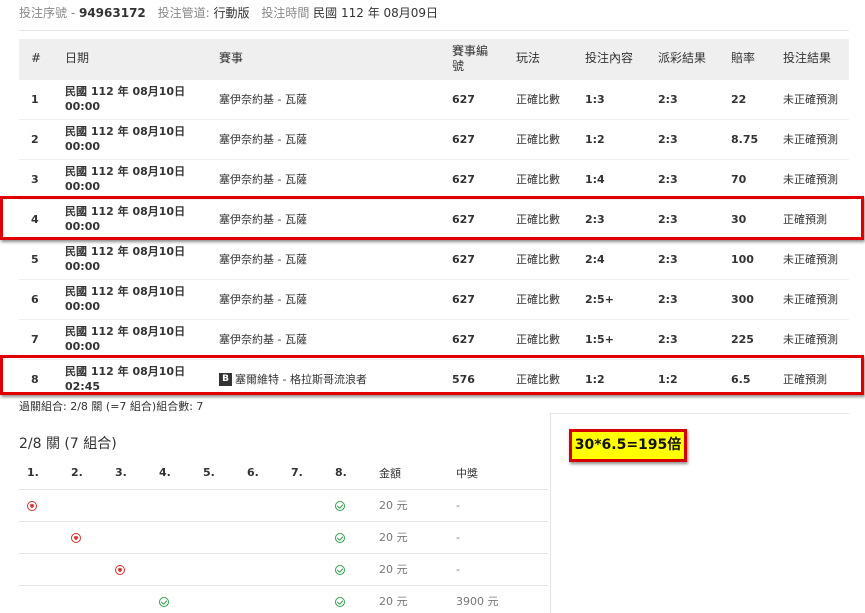 The height and width of the screenshot is (613, 865). I want to click on odds: 100, so click(747, 258).